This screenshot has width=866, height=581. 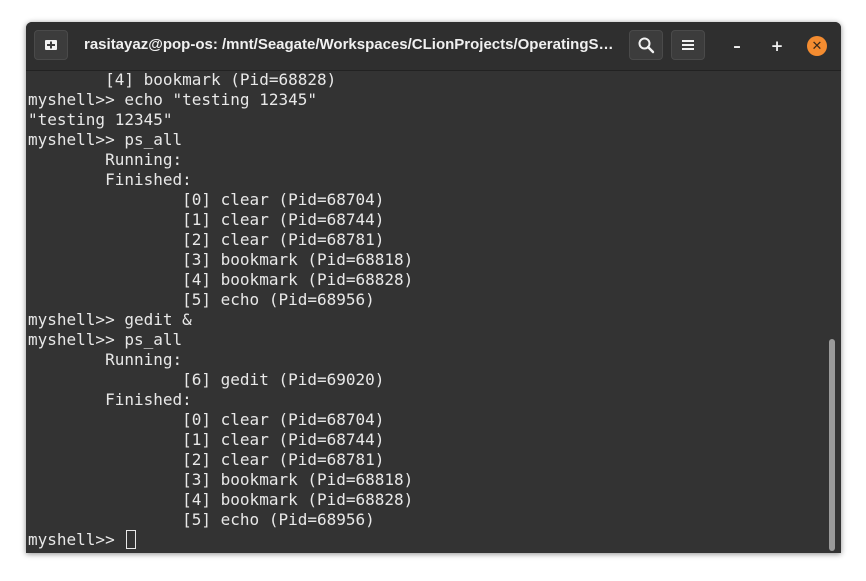 I want to click on search-button, so click(x=646, y=45).